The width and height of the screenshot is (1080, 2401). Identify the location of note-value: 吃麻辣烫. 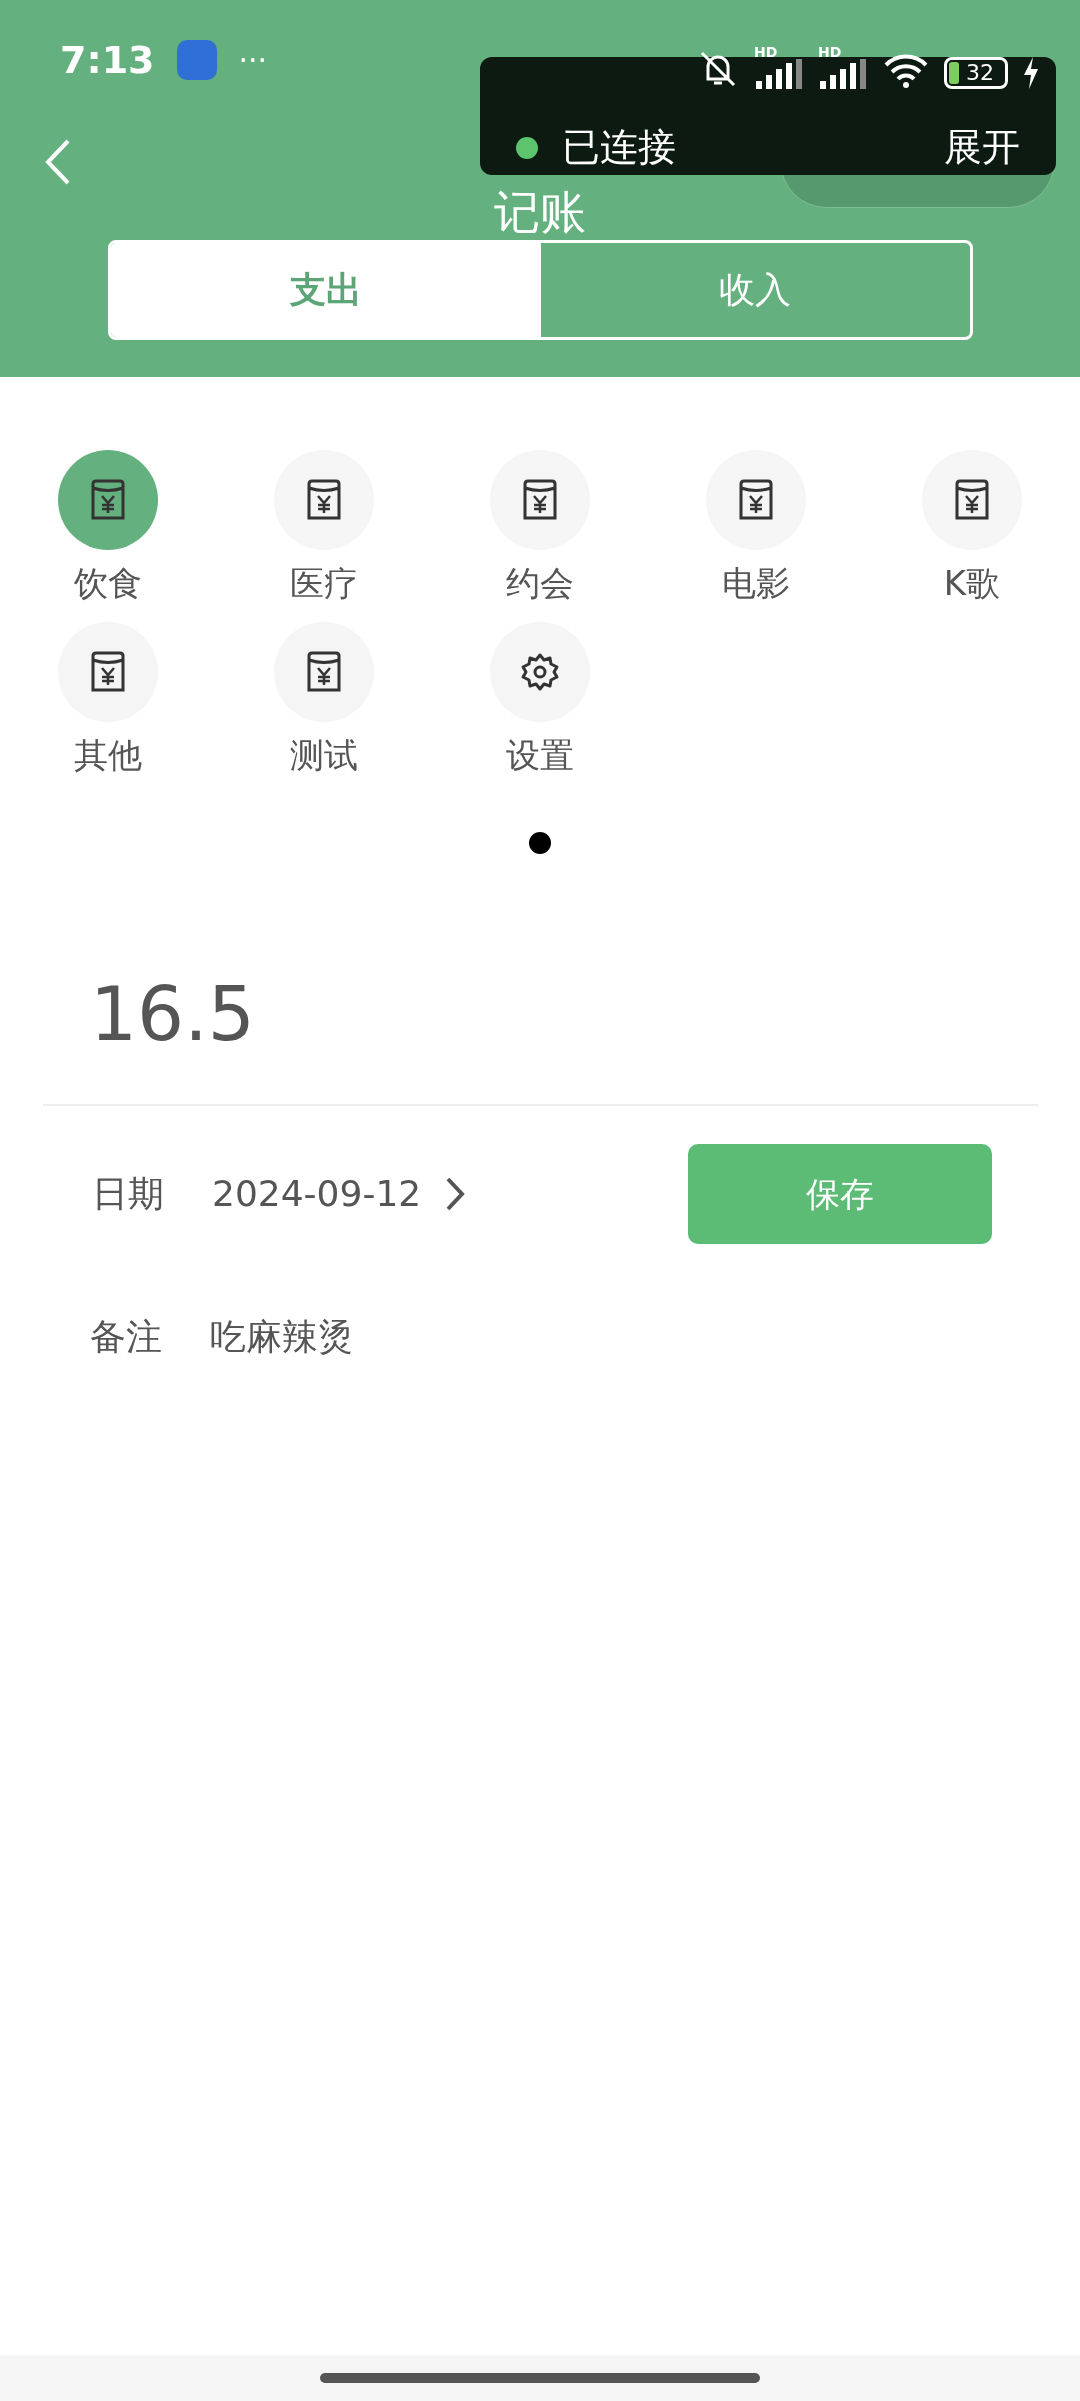
(282, 1337).